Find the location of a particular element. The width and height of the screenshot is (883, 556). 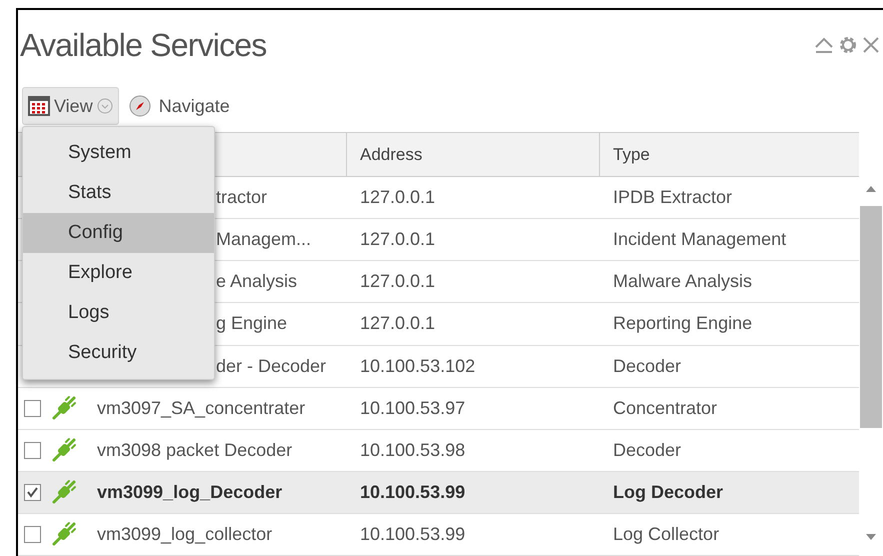

address-cell: 10.100.53.98 is located at coordinates (413, 450).